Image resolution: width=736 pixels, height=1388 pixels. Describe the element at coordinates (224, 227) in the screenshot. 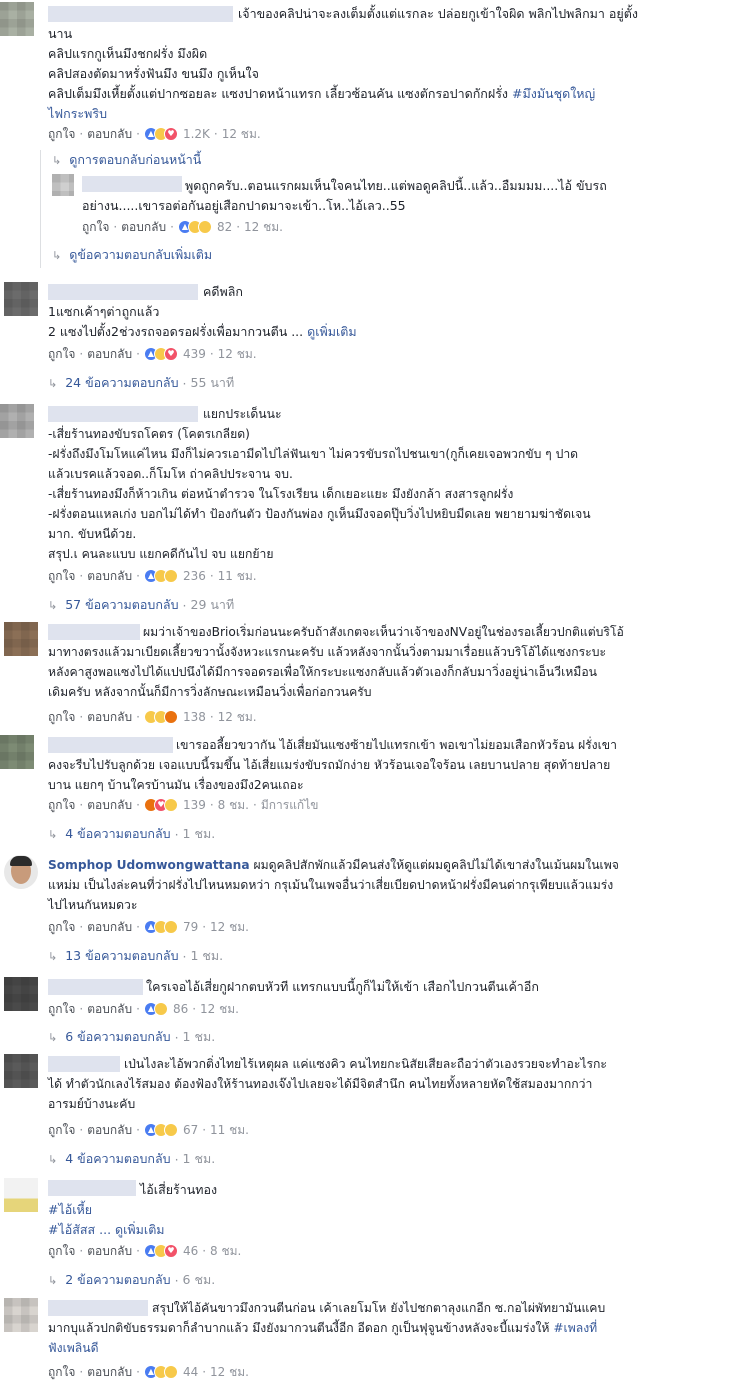

I see `reaction-count: 82` at that location.